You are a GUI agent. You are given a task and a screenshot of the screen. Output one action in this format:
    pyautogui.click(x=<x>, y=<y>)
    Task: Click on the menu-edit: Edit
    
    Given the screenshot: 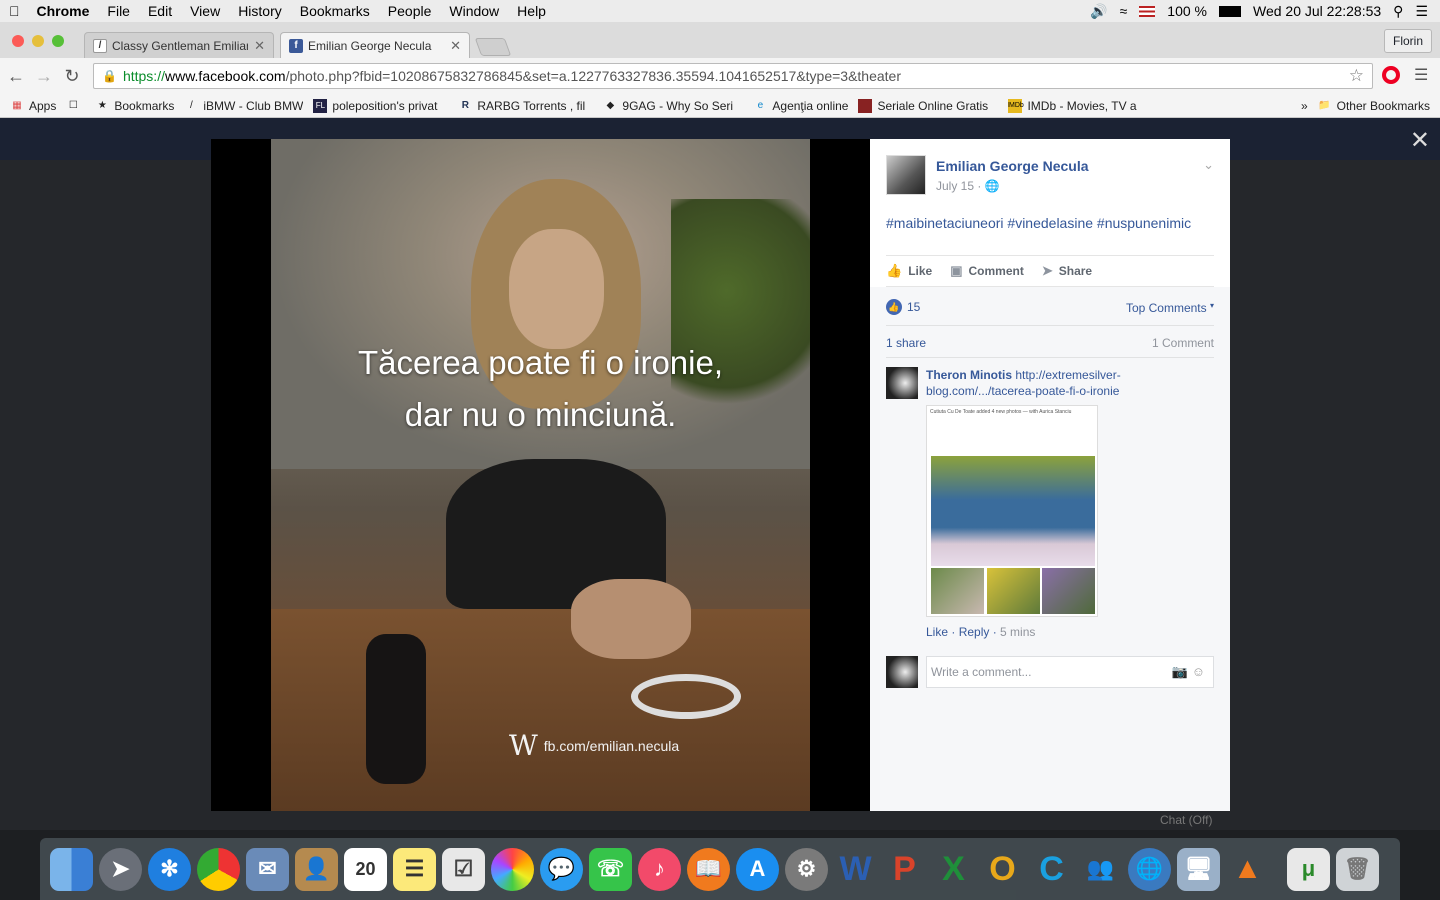 What is the action you would take?
    pyautogui.click(x=160, y=11)
    